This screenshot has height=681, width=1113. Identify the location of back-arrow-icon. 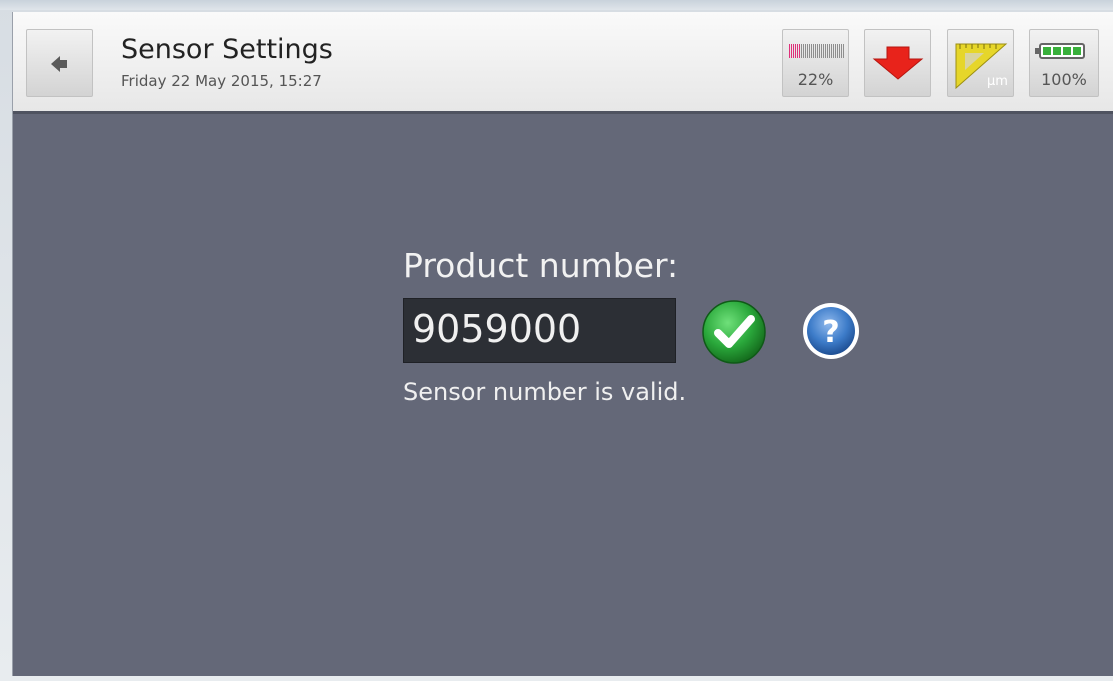
(59, 64).